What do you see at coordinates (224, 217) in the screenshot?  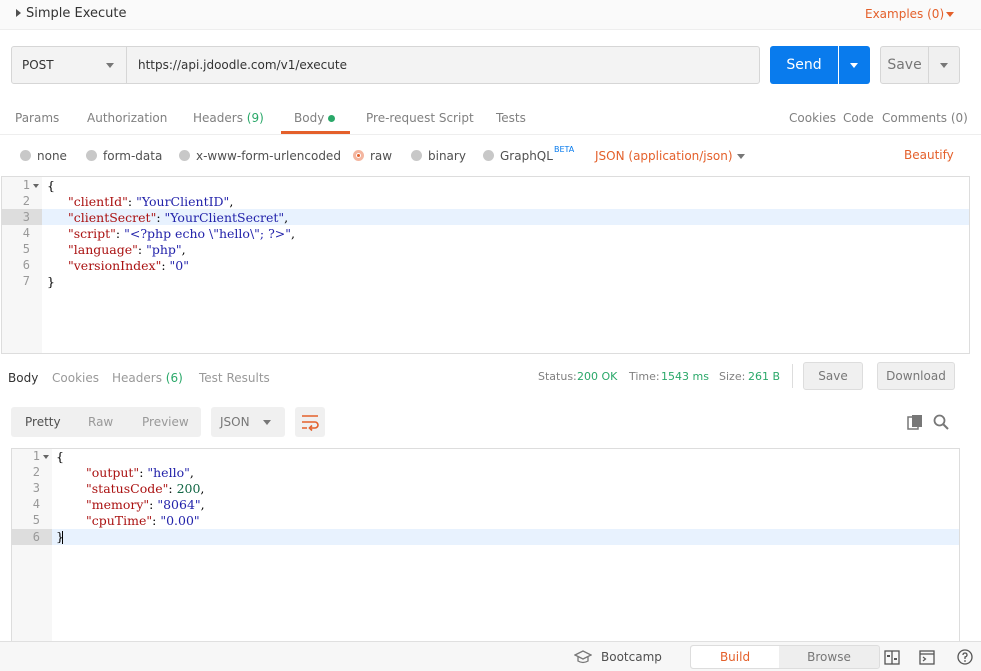 I see `json-value: "YourClientSecret"` at bounding box center [224, 217].